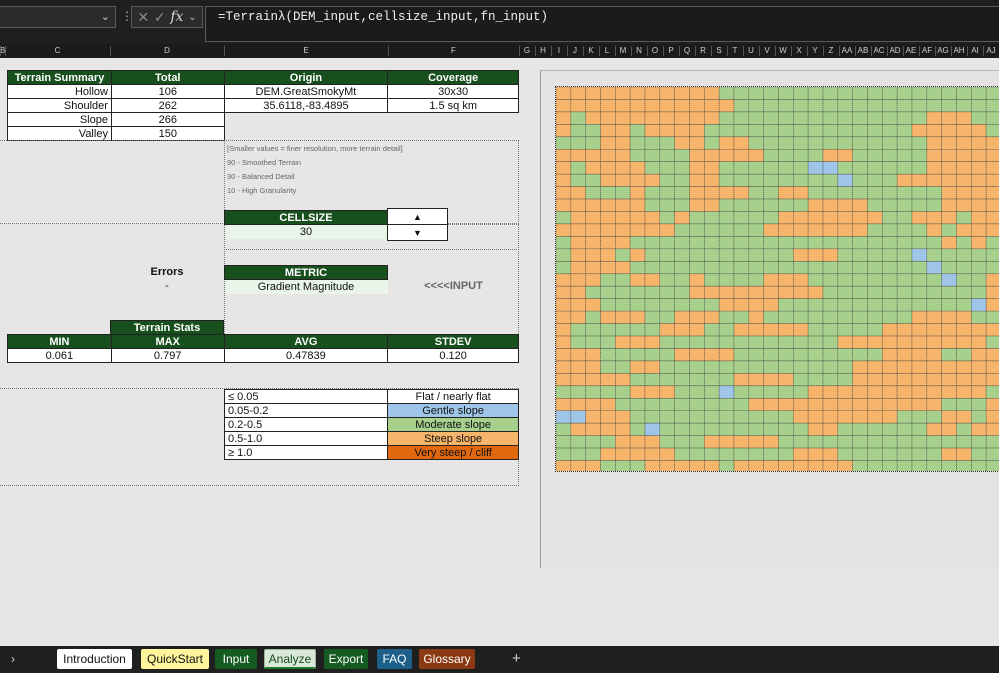 The image size is (999, 673). I want to click on summary-total: 150, so click(167, 133).